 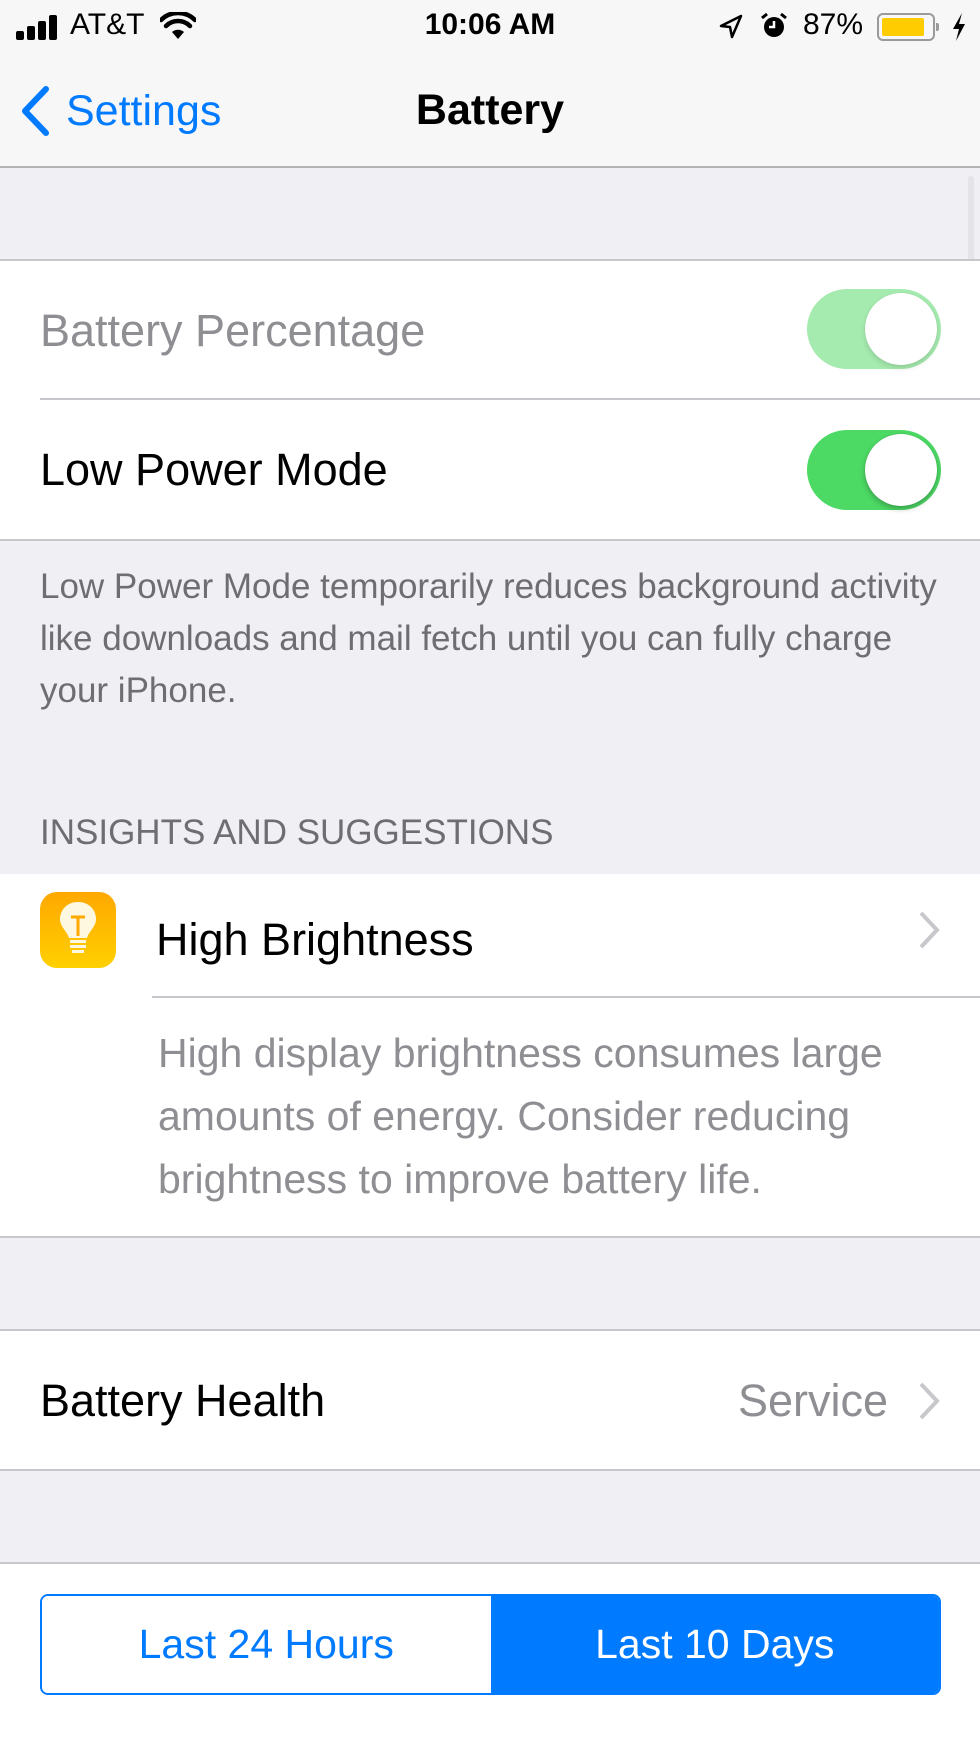 I want to click on page-title: Battery, so click(x=490, y=110).